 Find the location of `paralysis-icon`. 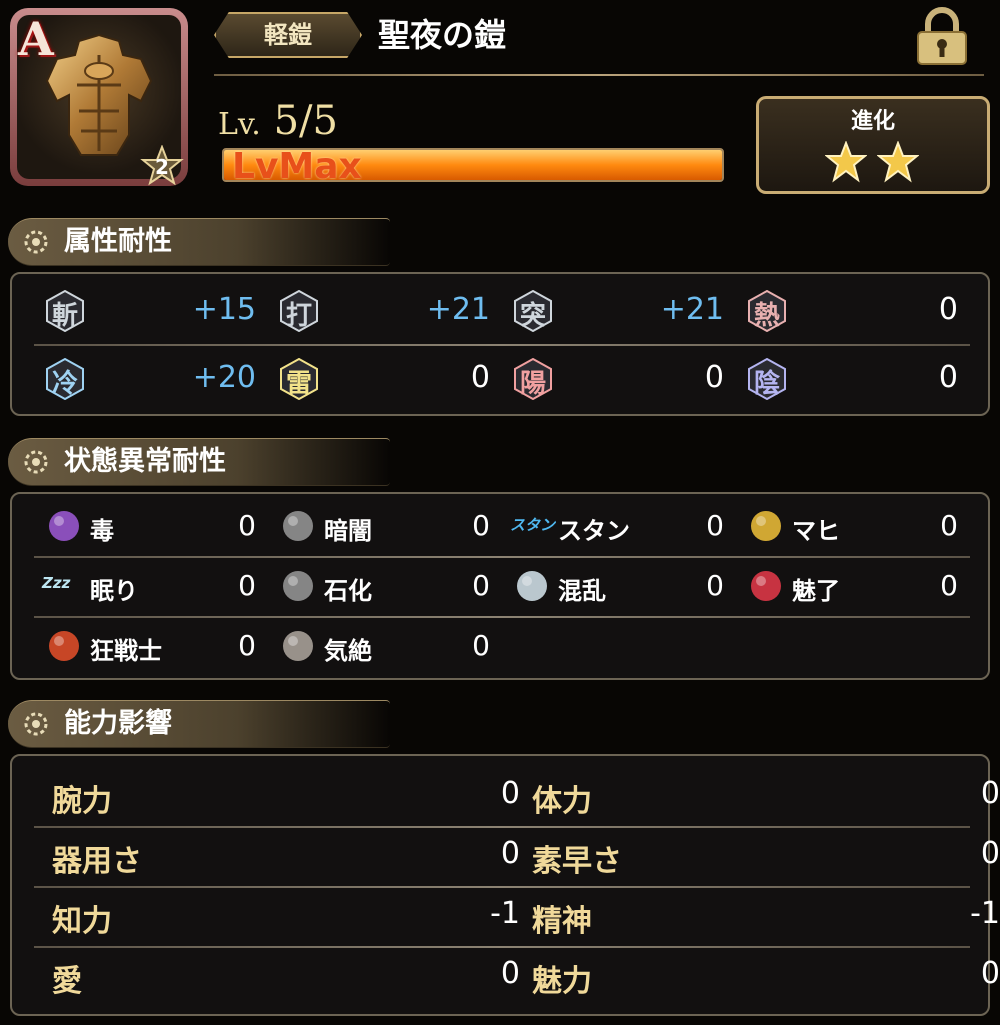

paralysis-icon is located at coordinates (766, 526).